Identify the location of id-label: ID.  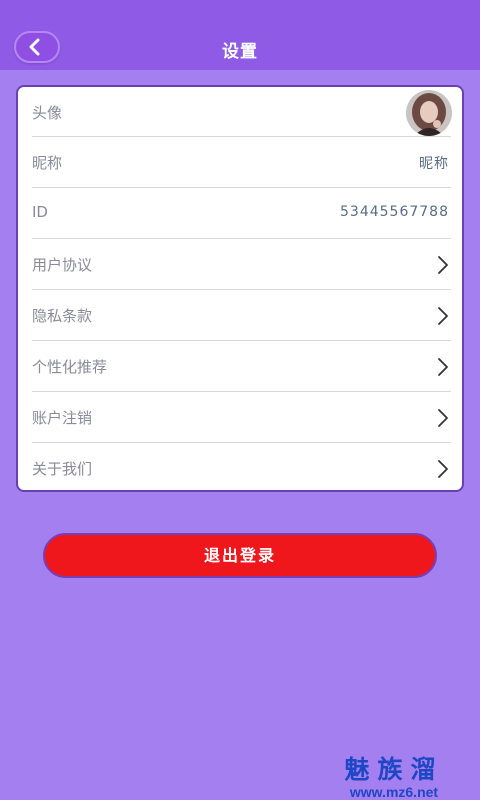
(40, 212).